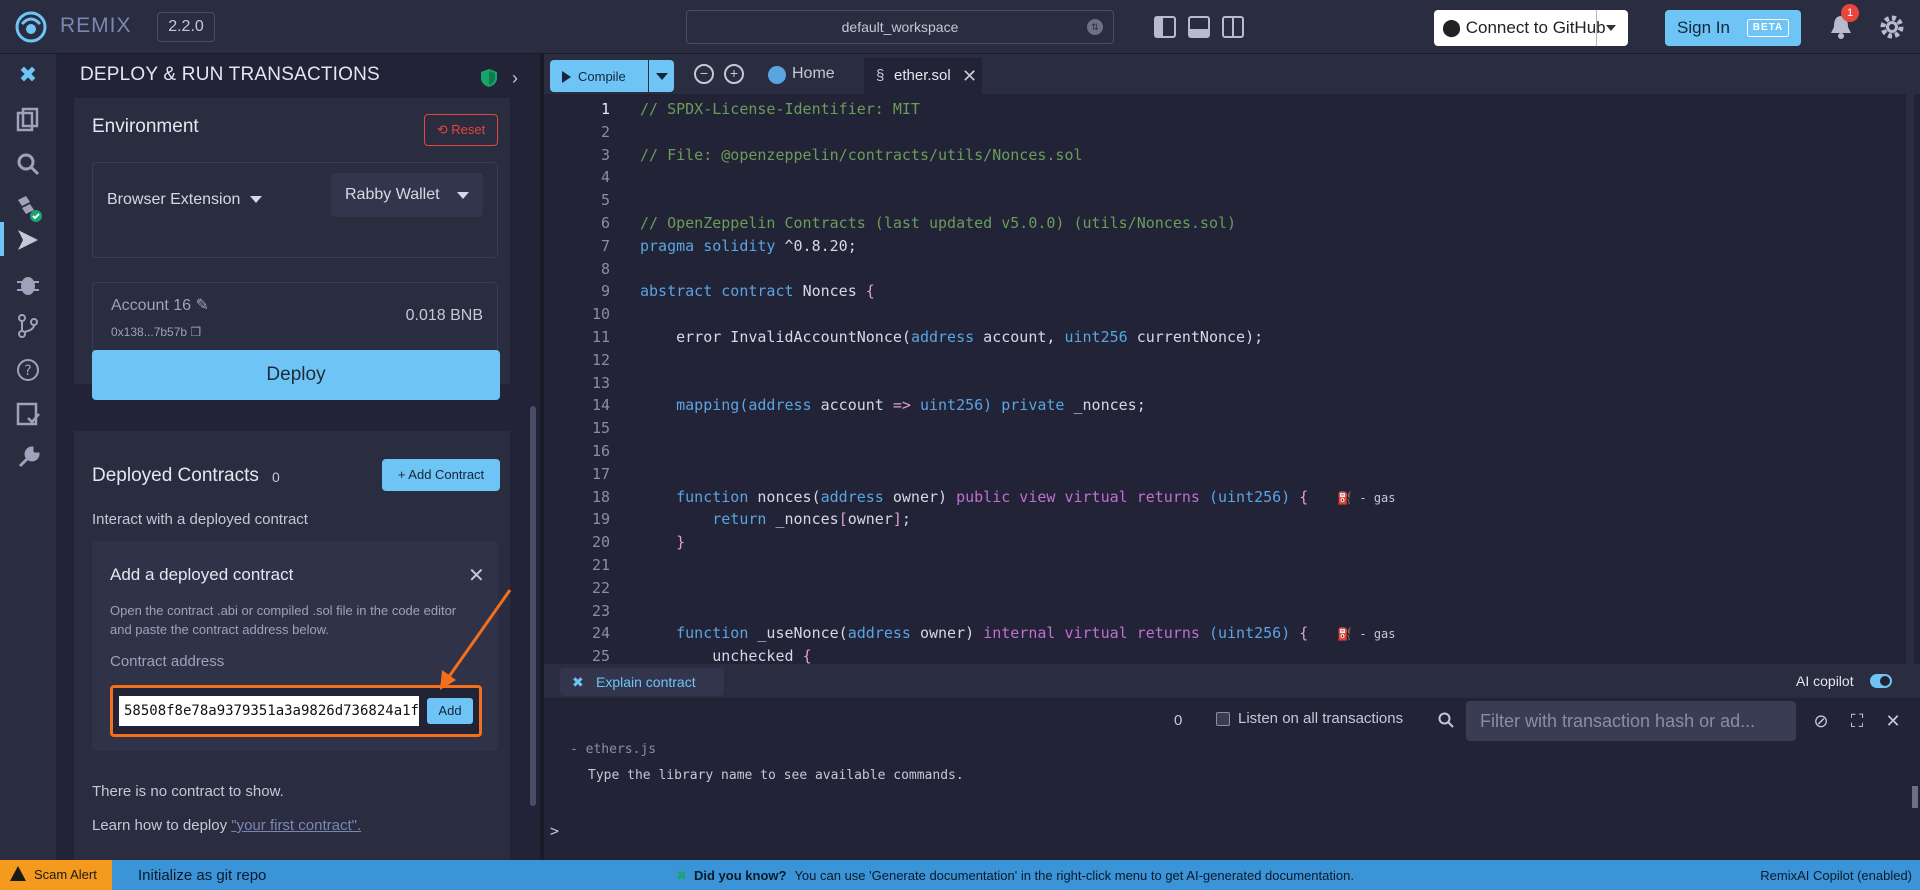 The height and width of the screenshot is (890, 1920). Describe the element at coordinates (1233, 27) in the screenshot. I see `toggle-right-panel-icon` at that location.